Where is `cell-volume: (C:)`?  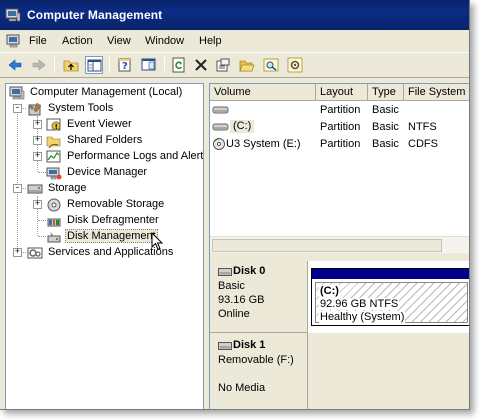 cell-volume: (C:) is located at coordinates (242, 126).